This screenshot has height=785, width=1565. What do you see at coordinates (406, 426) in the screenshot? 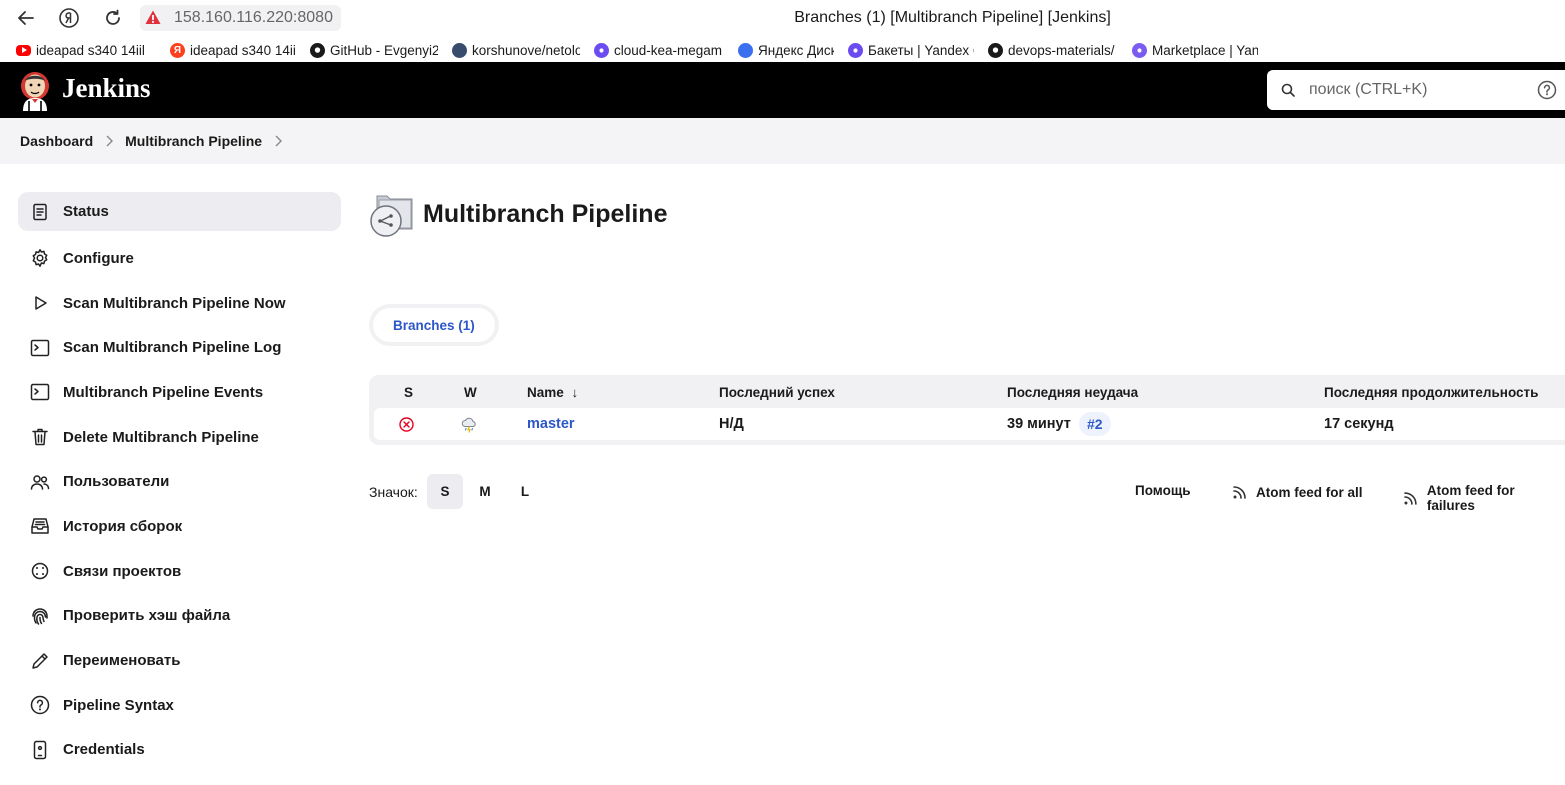
I see `failed-status-icon` at bounding box center [406, 426].